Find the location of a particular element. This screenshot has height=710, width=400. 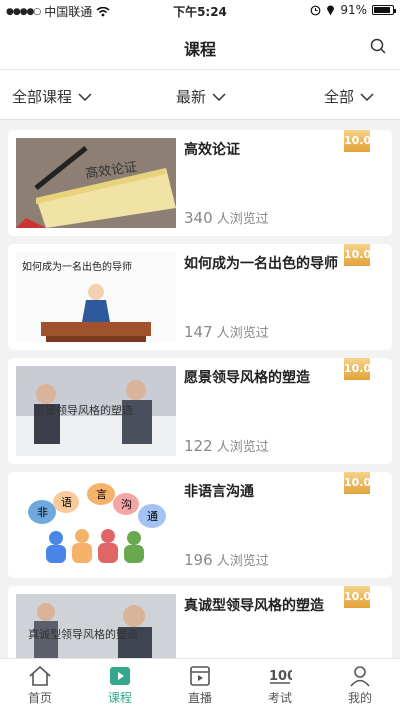

tab-mine-label: 我的 is located at coordinates (359, 698).